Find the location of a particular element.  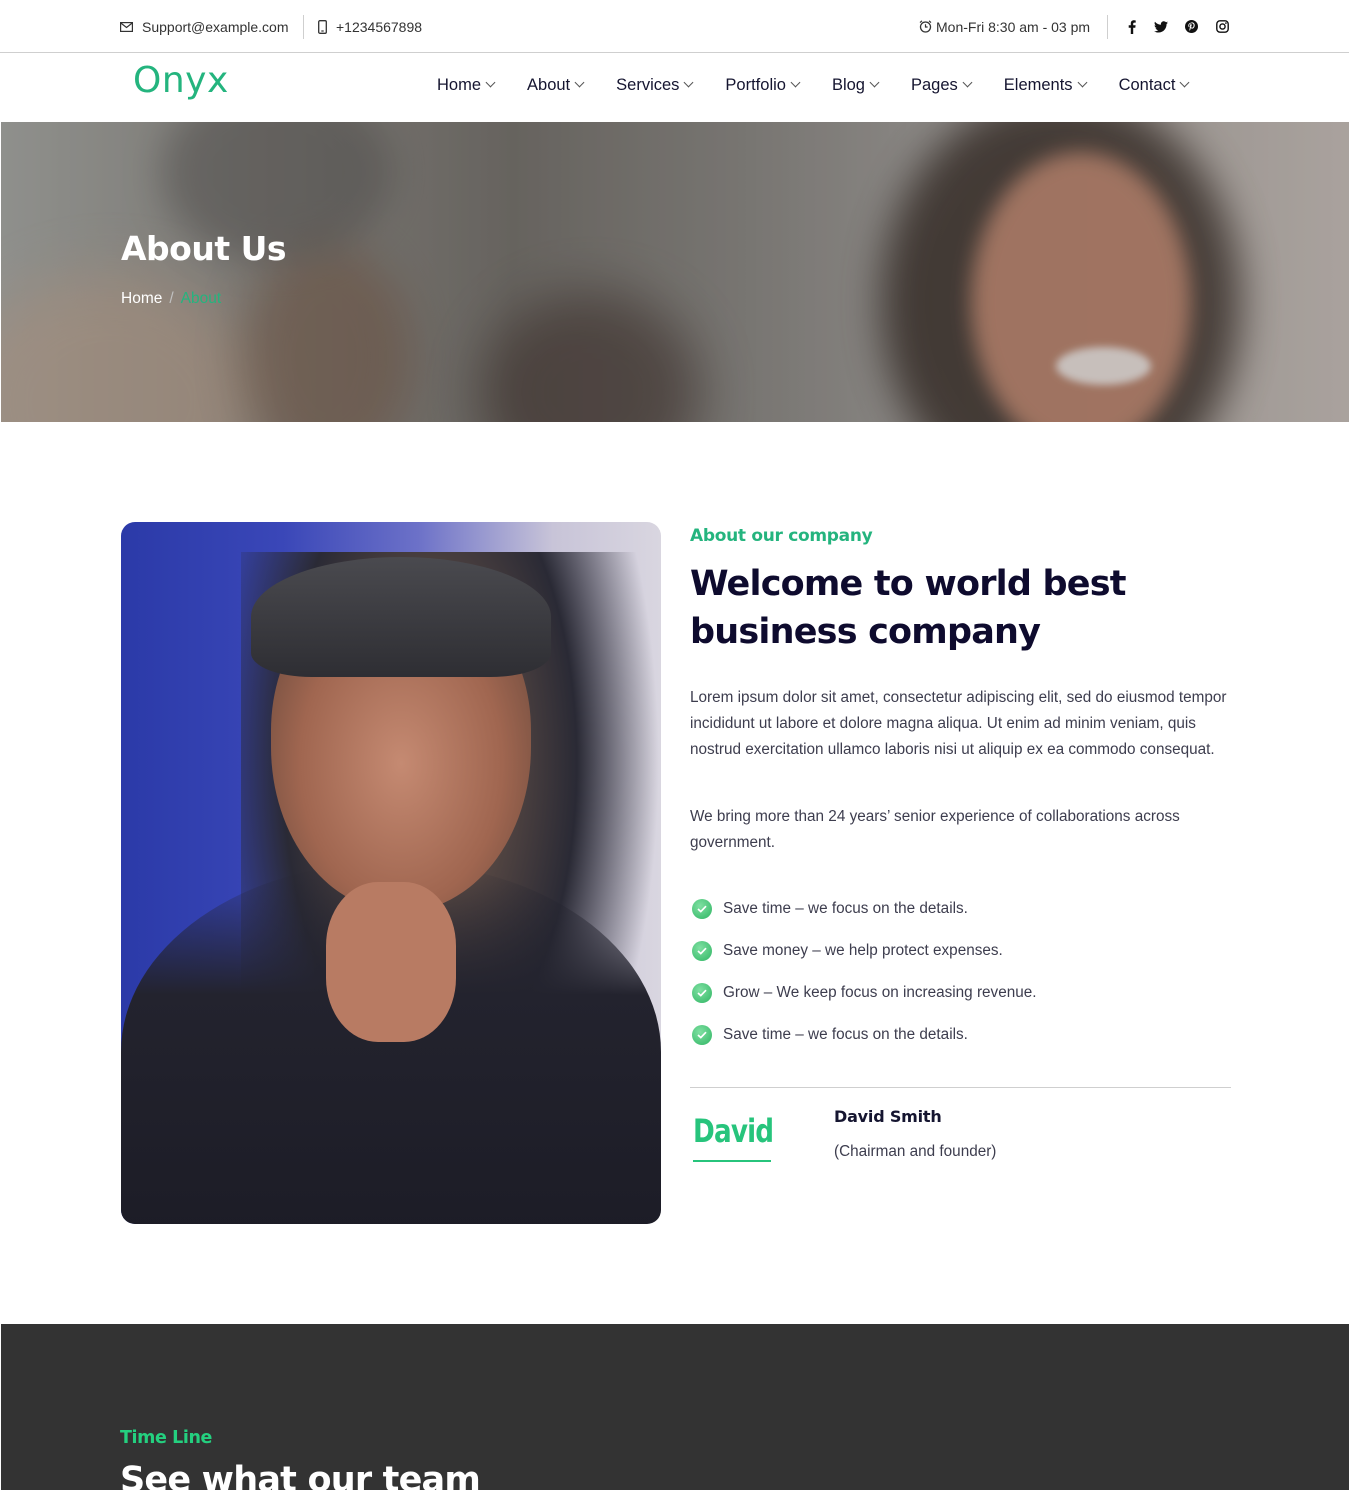

breadcrumb: Home / About is located at coordinates (171, 299).